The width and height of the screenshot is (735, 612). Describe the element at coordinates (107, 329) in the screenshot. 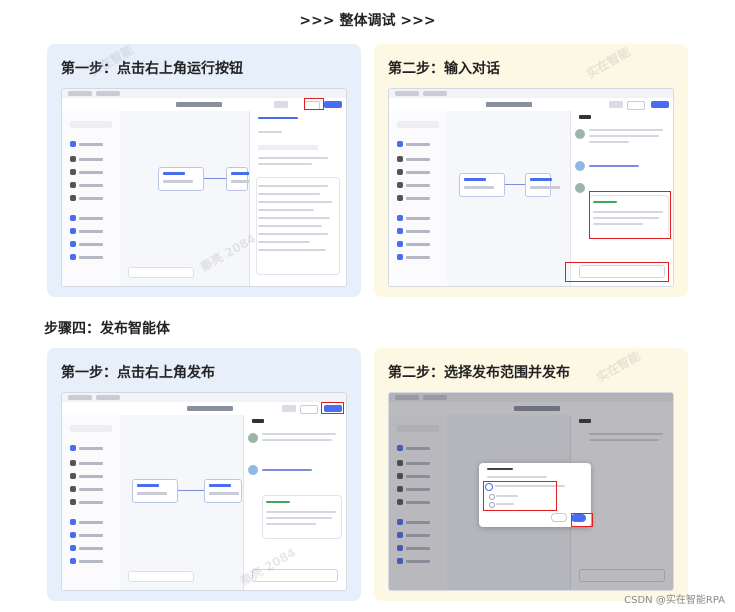

I see `section-title: 步骤四：发布智能体` at that location.